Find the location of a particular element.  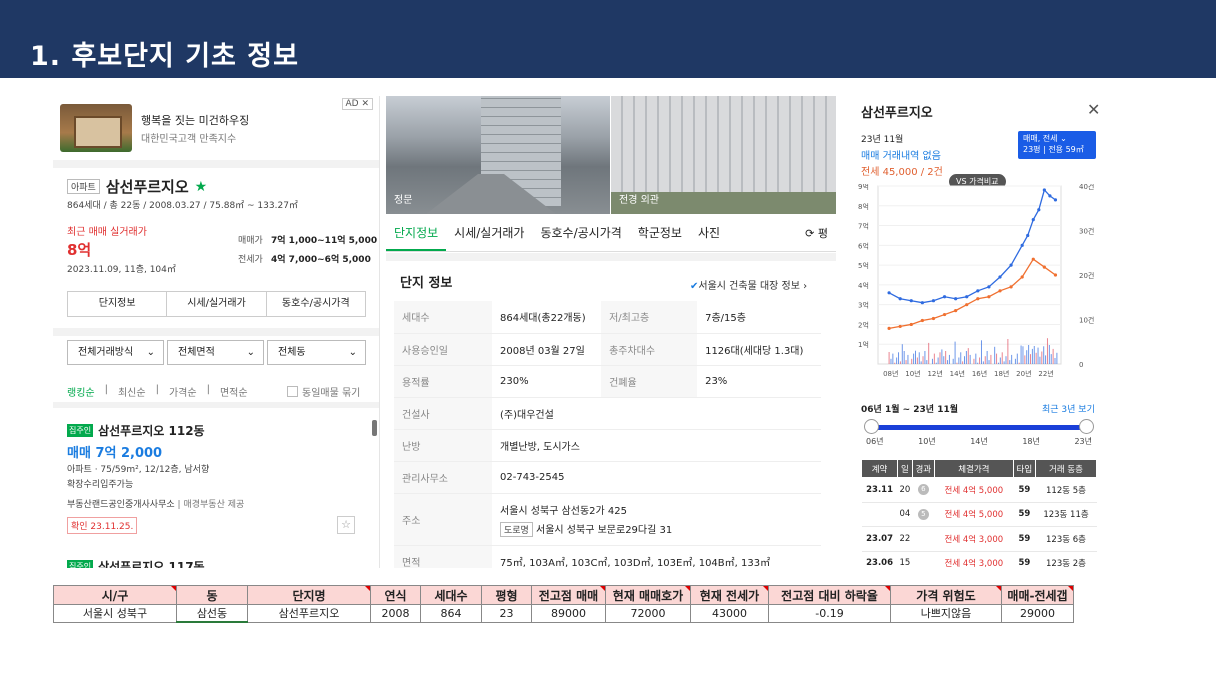

btn-price: 시세/실거래가 is located at coordinates (217, 304).